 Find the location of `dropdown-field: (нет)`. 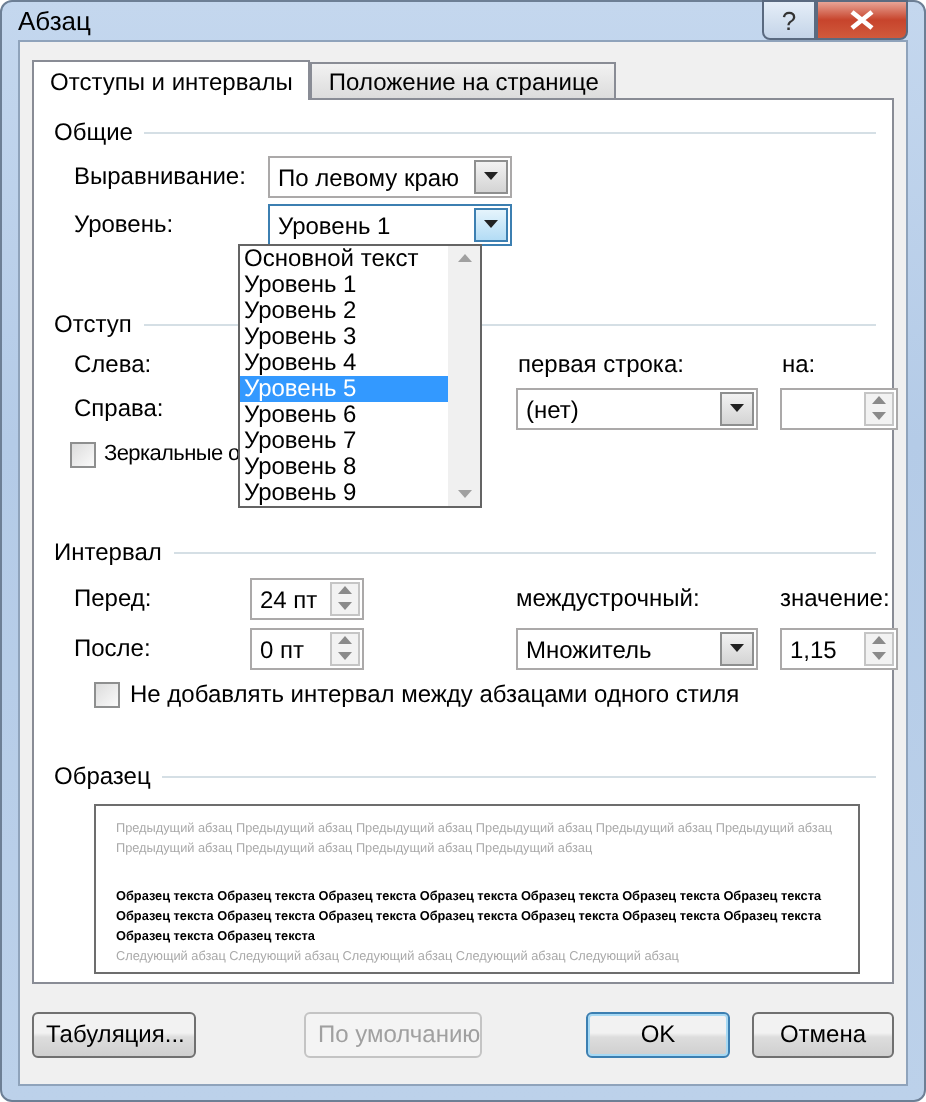

dropdown-field: (нет) is located at coordinates (637, 408).